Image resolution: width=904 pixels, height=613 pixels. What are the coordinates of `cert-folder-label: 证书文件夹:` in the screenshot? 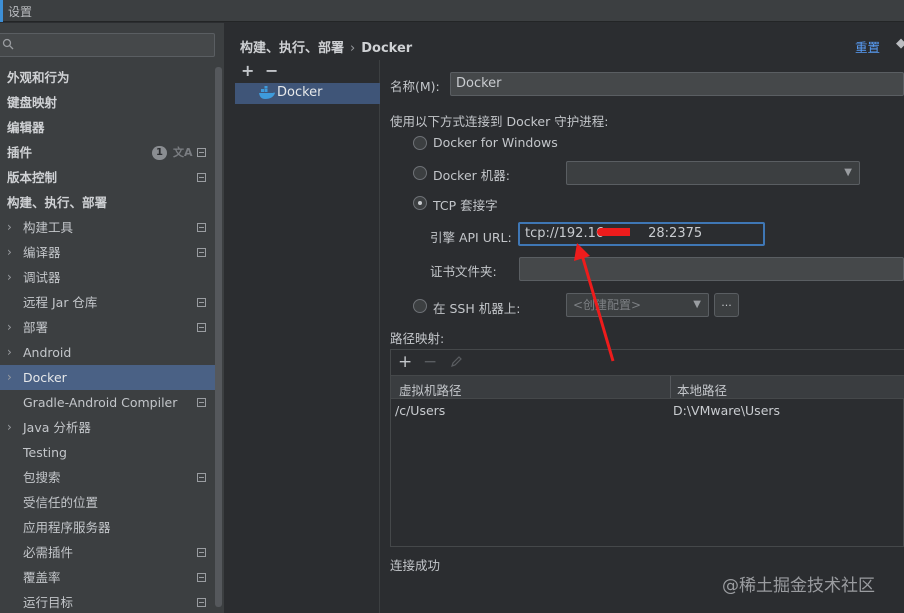 It's located at (463, 271).